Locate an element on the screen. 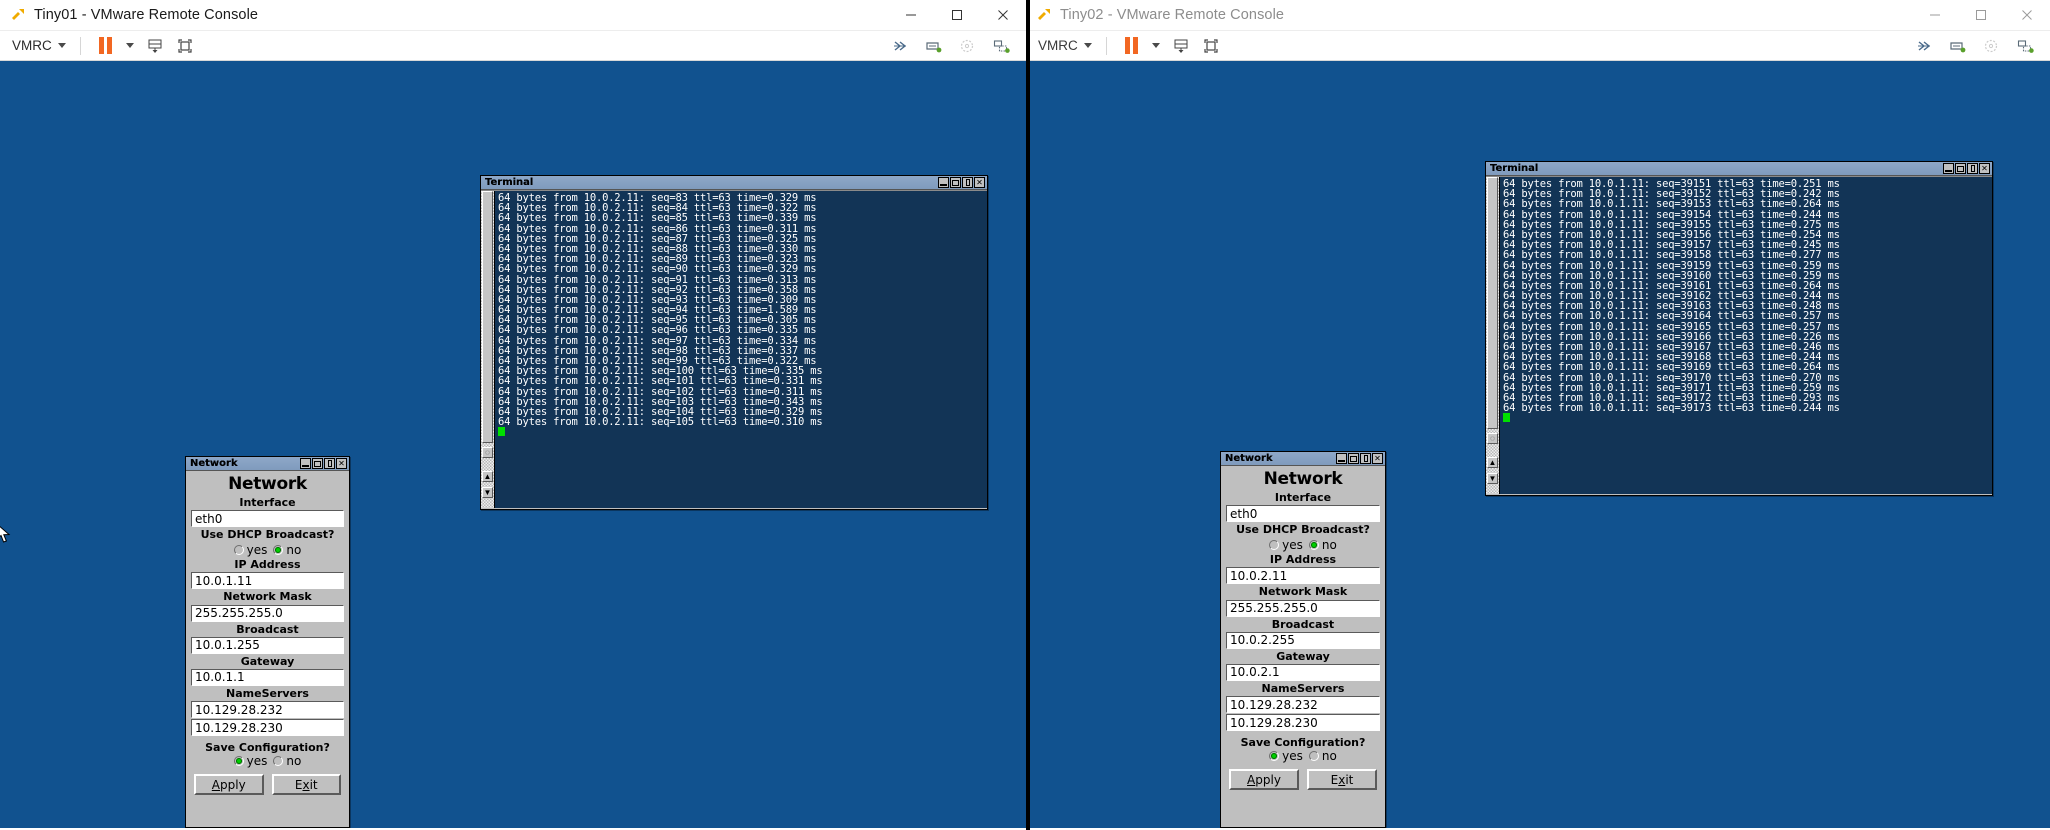 The image size is (2050, 830). ip-address-input: 10.0.2.11 is located at coordinates (1303, 576).